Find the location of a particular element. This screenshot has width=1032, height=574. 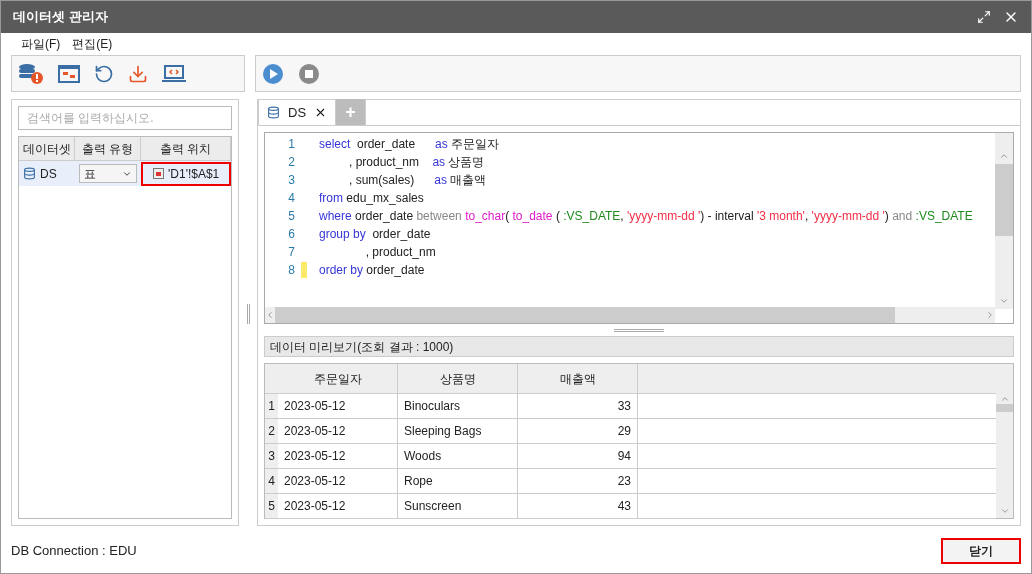

column-header: 출력 유형 is located at coordinates (108, 148).